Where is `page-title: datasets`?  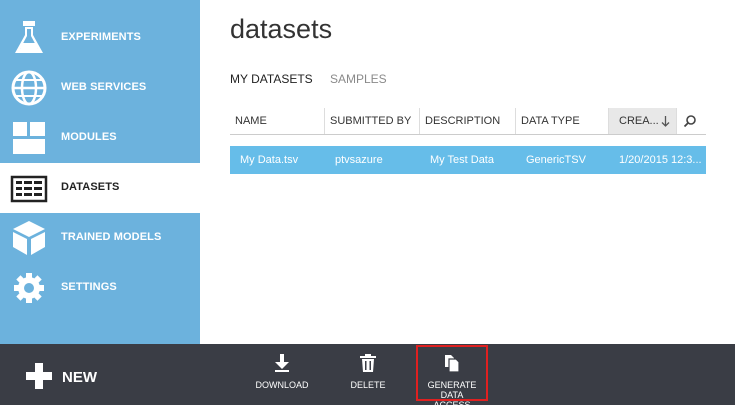 page-title: datasets is located at coordinates (281, 29).